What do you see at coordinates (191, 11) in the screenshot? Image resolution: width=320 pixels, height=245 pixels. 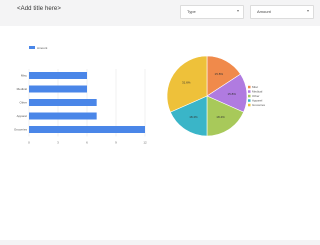 I see `type-select-value: Type` at bounding box center [191, 11].